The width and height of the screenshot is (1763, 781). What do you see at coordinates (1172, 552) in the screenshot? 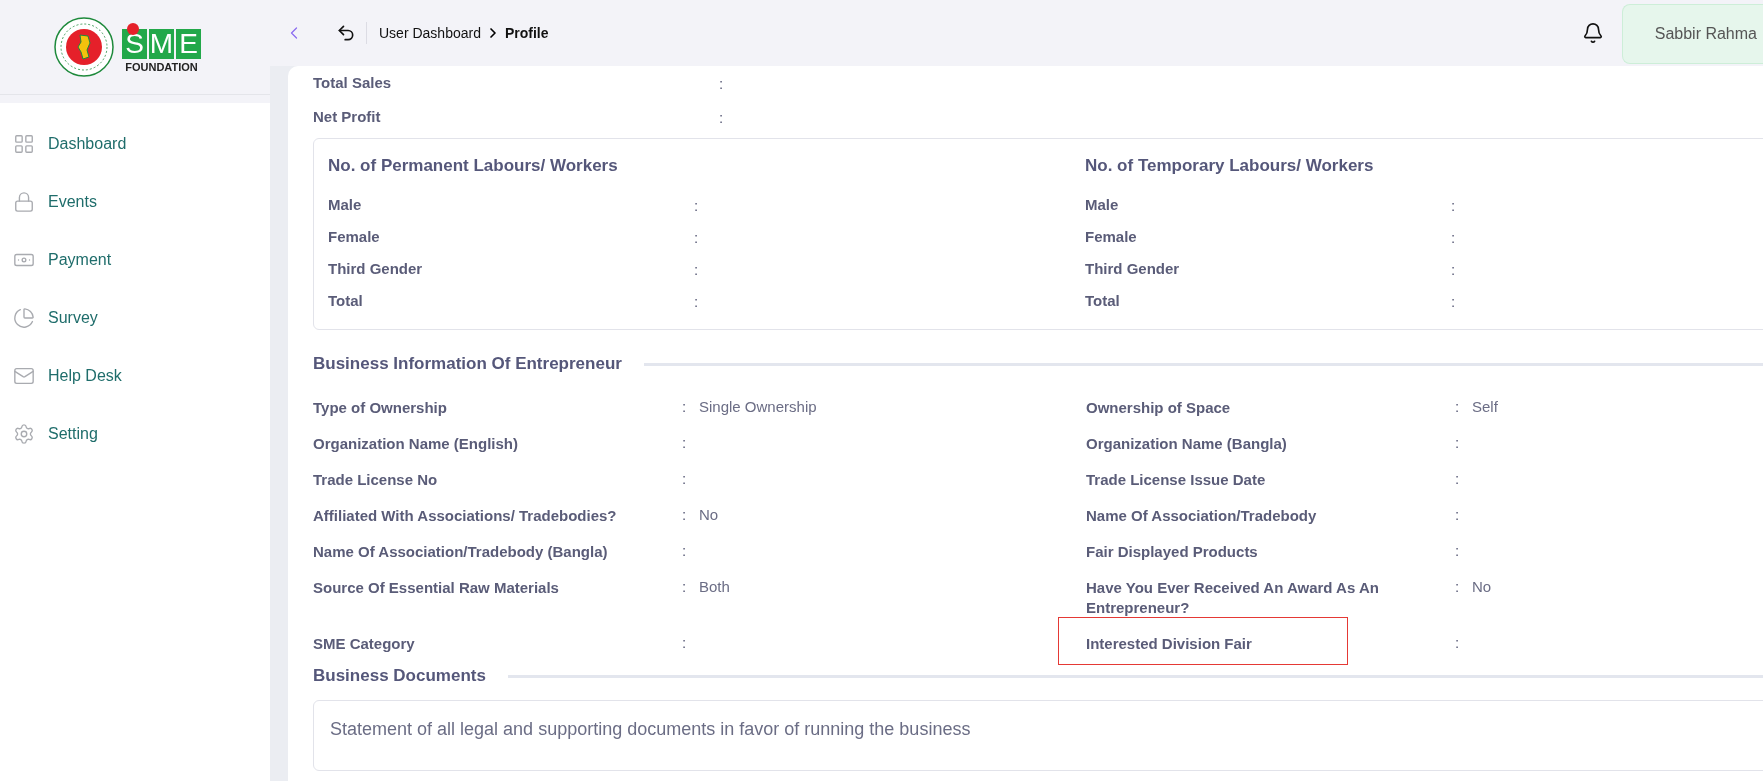
I see `field-label: Fair Displayed Products` at bounding box center [1172, 552].